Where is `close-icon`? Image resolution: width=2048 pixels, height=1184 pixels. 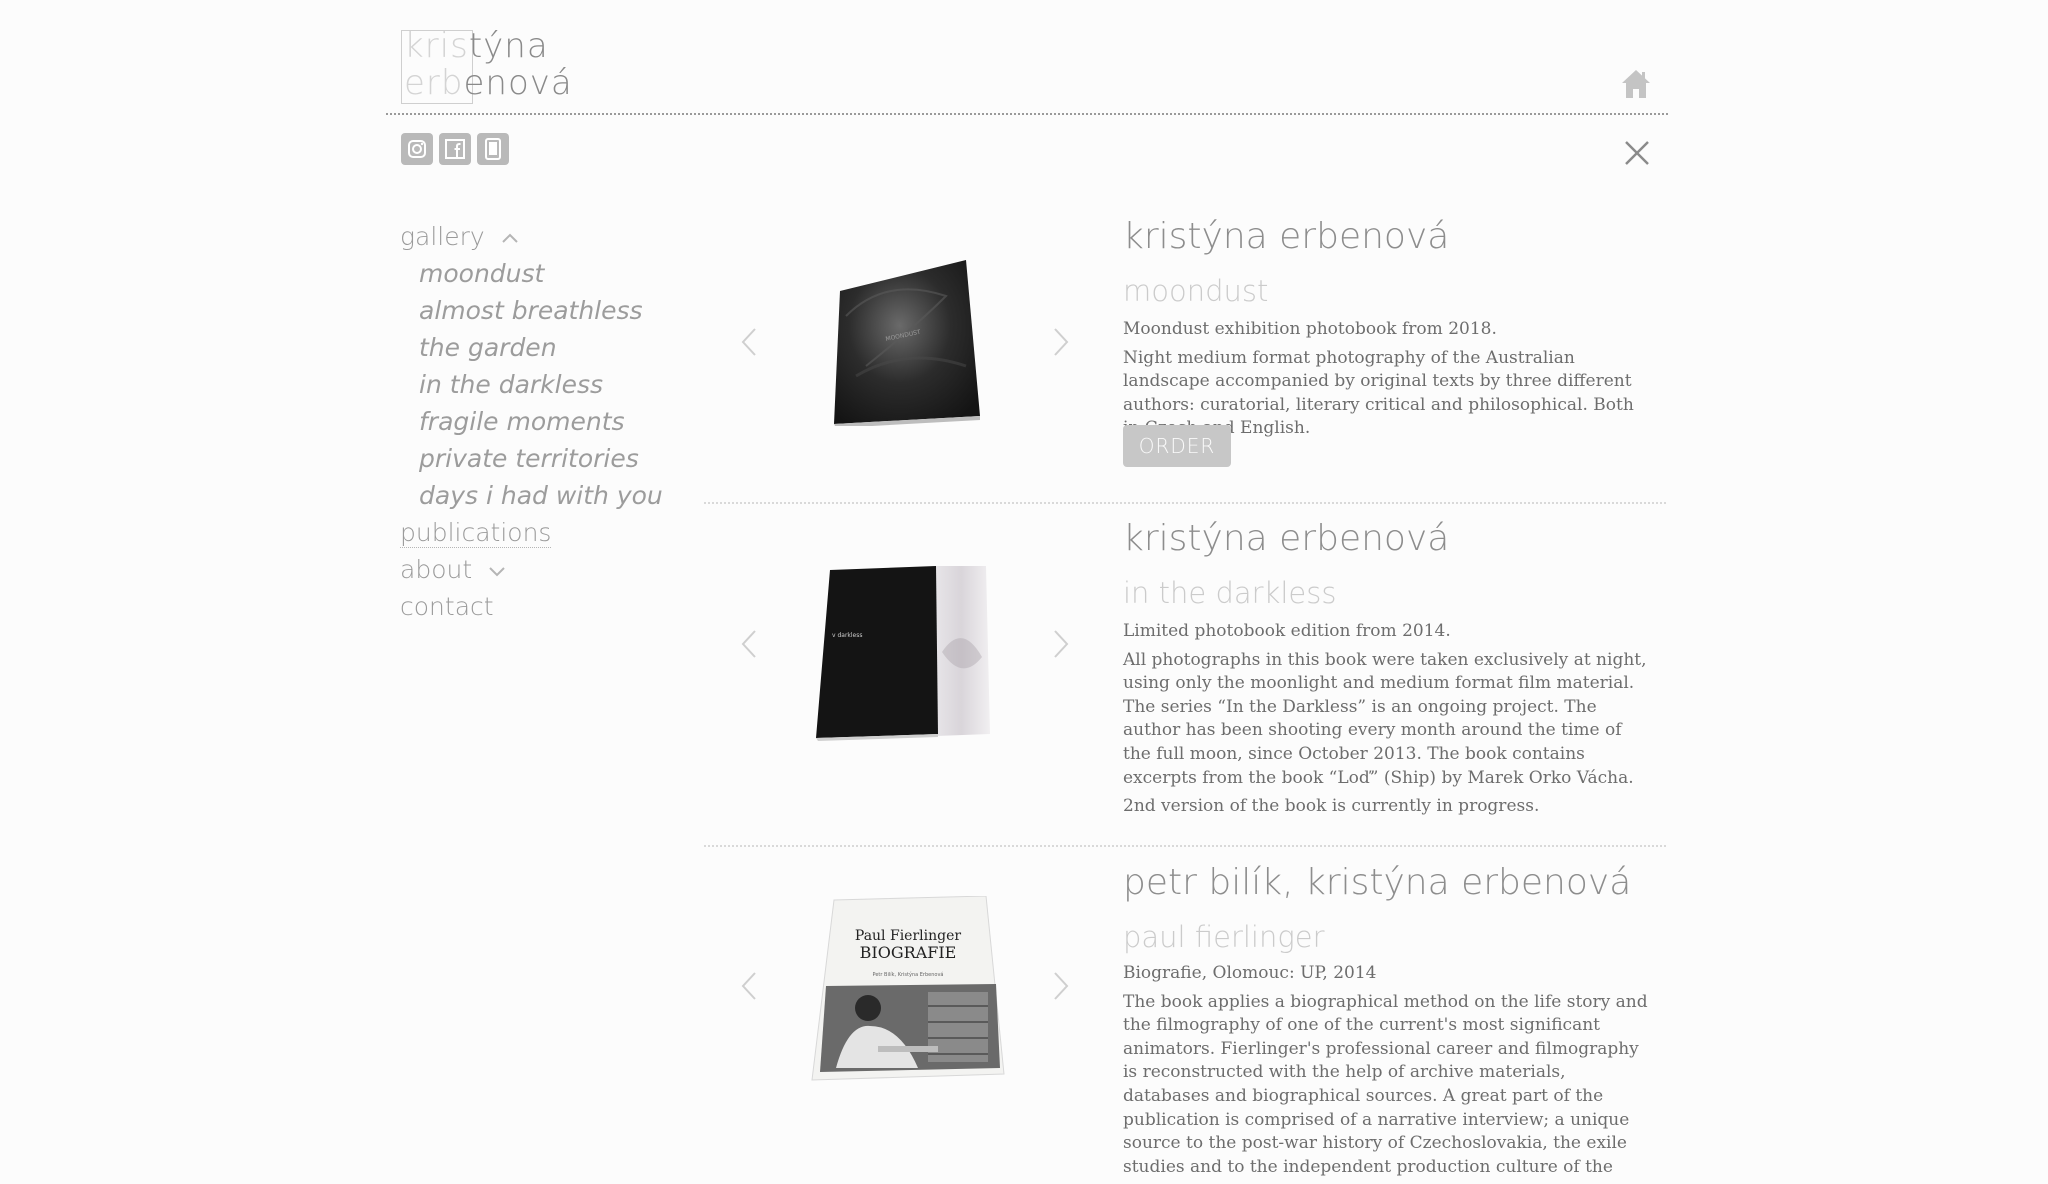
close-icon is located at coordinates (1637, 153).